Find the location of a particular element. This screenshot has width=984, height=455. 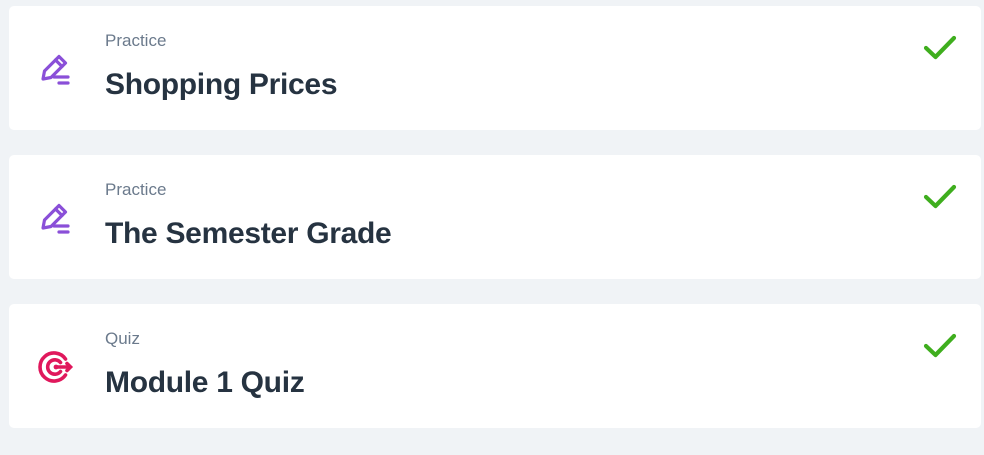

activity-title: Shopping Prices is located at coordinates (221, 85).